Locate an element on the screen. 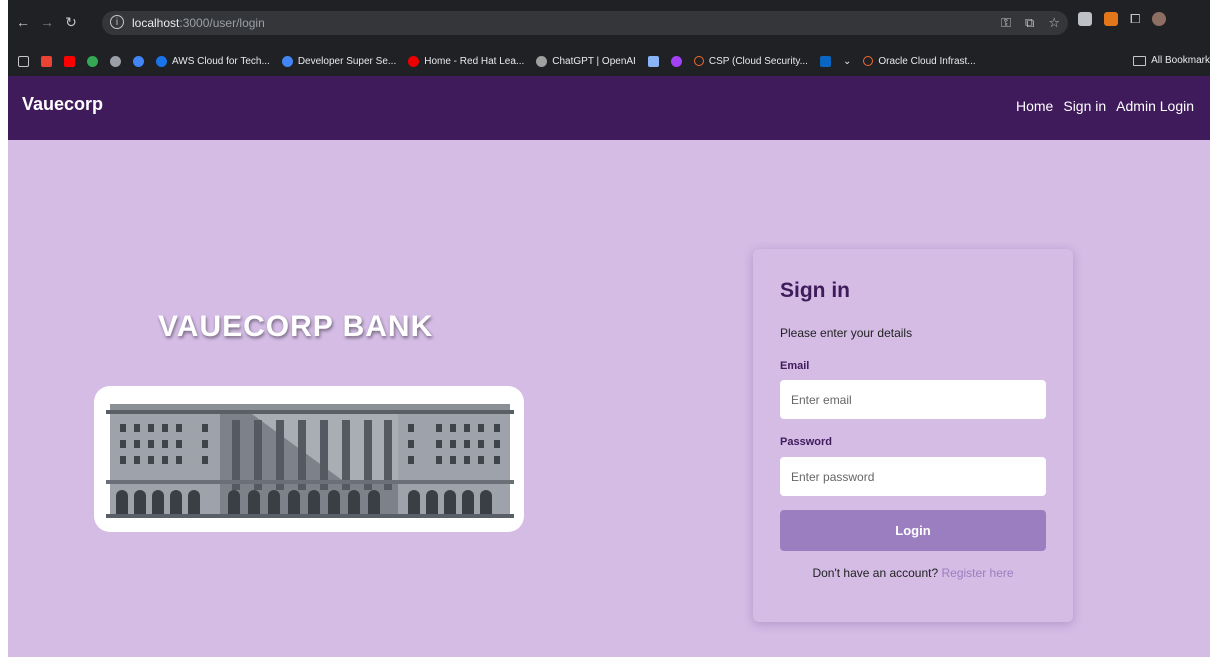 The image size is (1210, 657). avatar is located at coordinates (1159, 19).